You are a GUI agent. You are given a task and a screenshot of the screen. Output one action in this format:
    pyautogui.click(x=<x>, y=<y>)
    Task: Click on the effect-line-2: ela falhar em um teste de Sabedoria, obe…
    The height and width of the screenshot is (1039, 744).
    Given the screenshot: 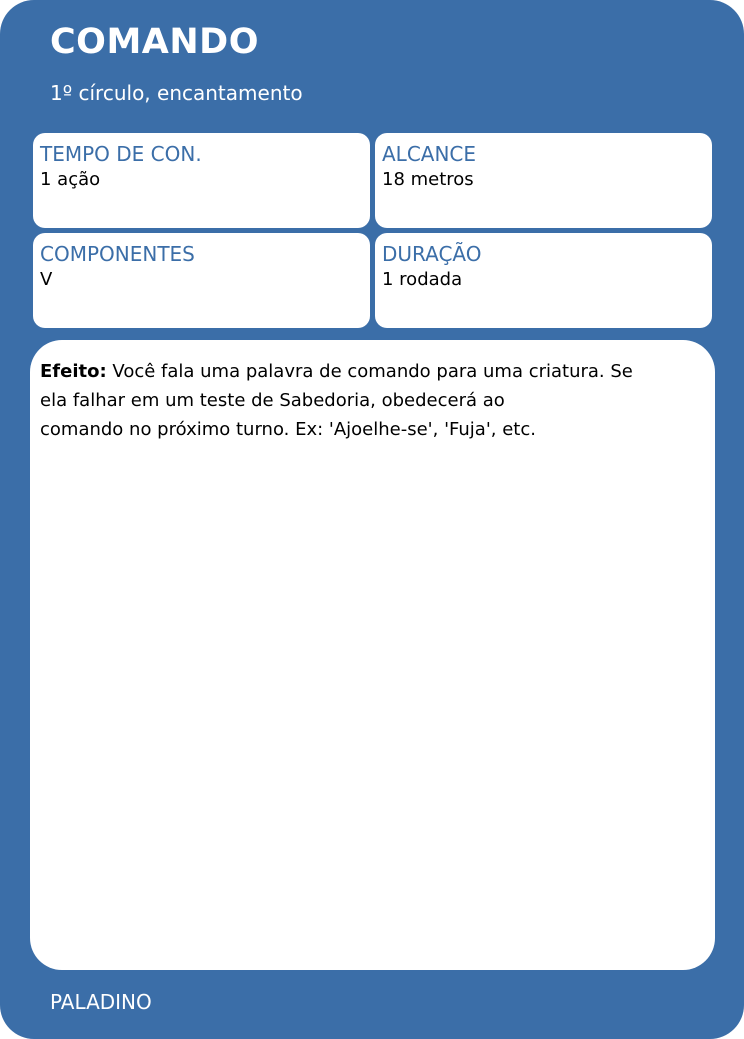 What is the action you would take?
    pyautogui.click(x=272, y=400)
    